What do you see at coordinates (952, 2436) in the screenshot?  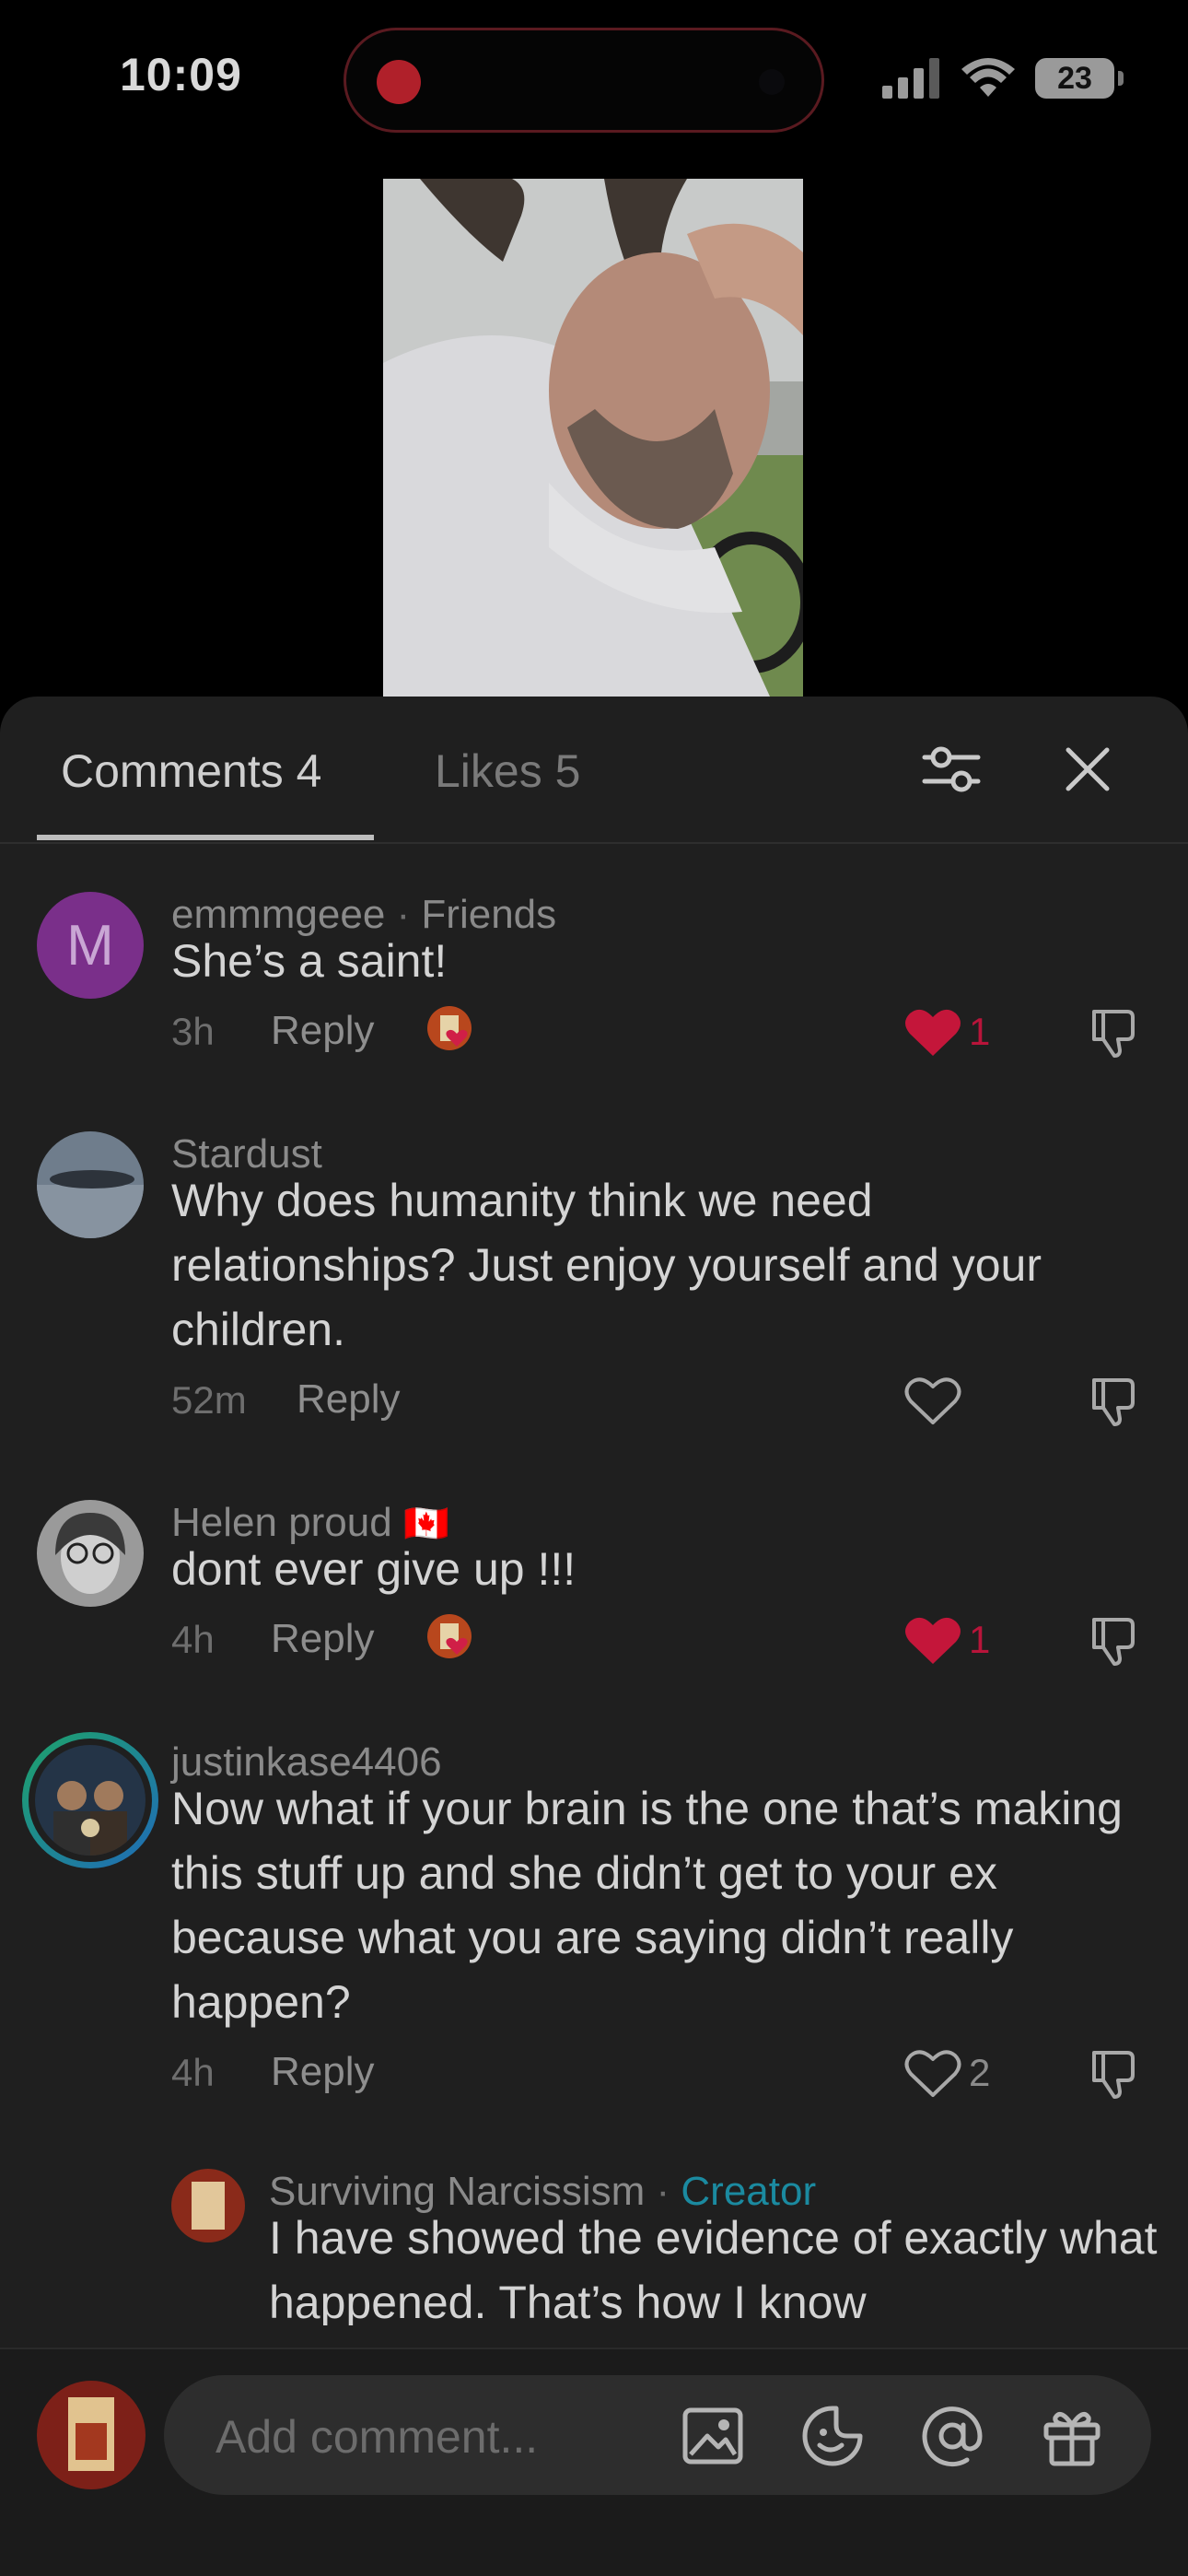 I see `mention-icon` at bounding box center [952, 2436].